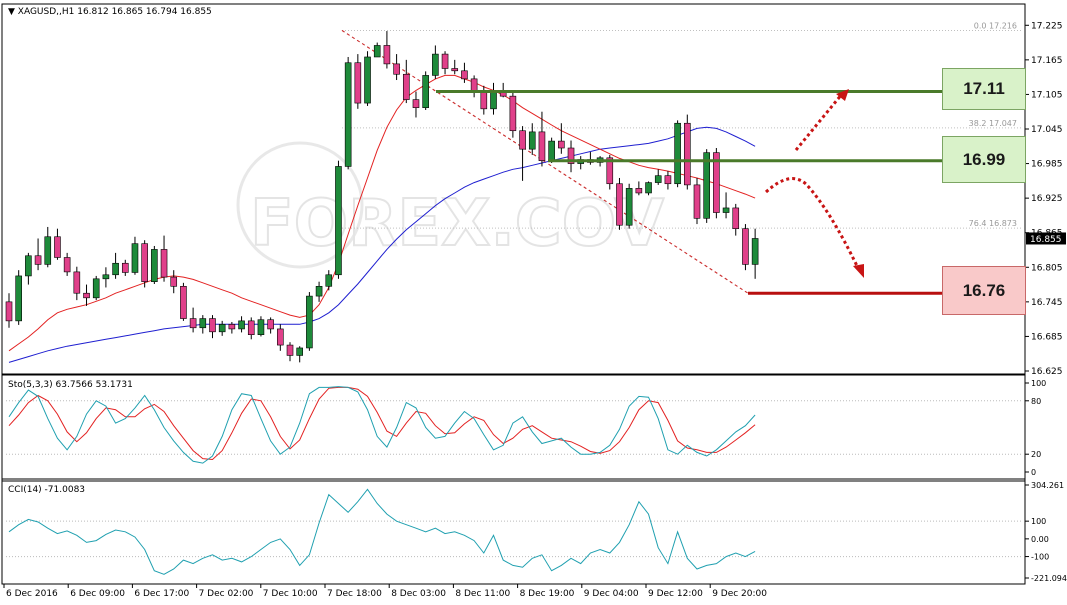  Describe the element at coordinates (161, 594) in the screenshot. I see `time-tick-label: 6 Dec 17:00` at that location.